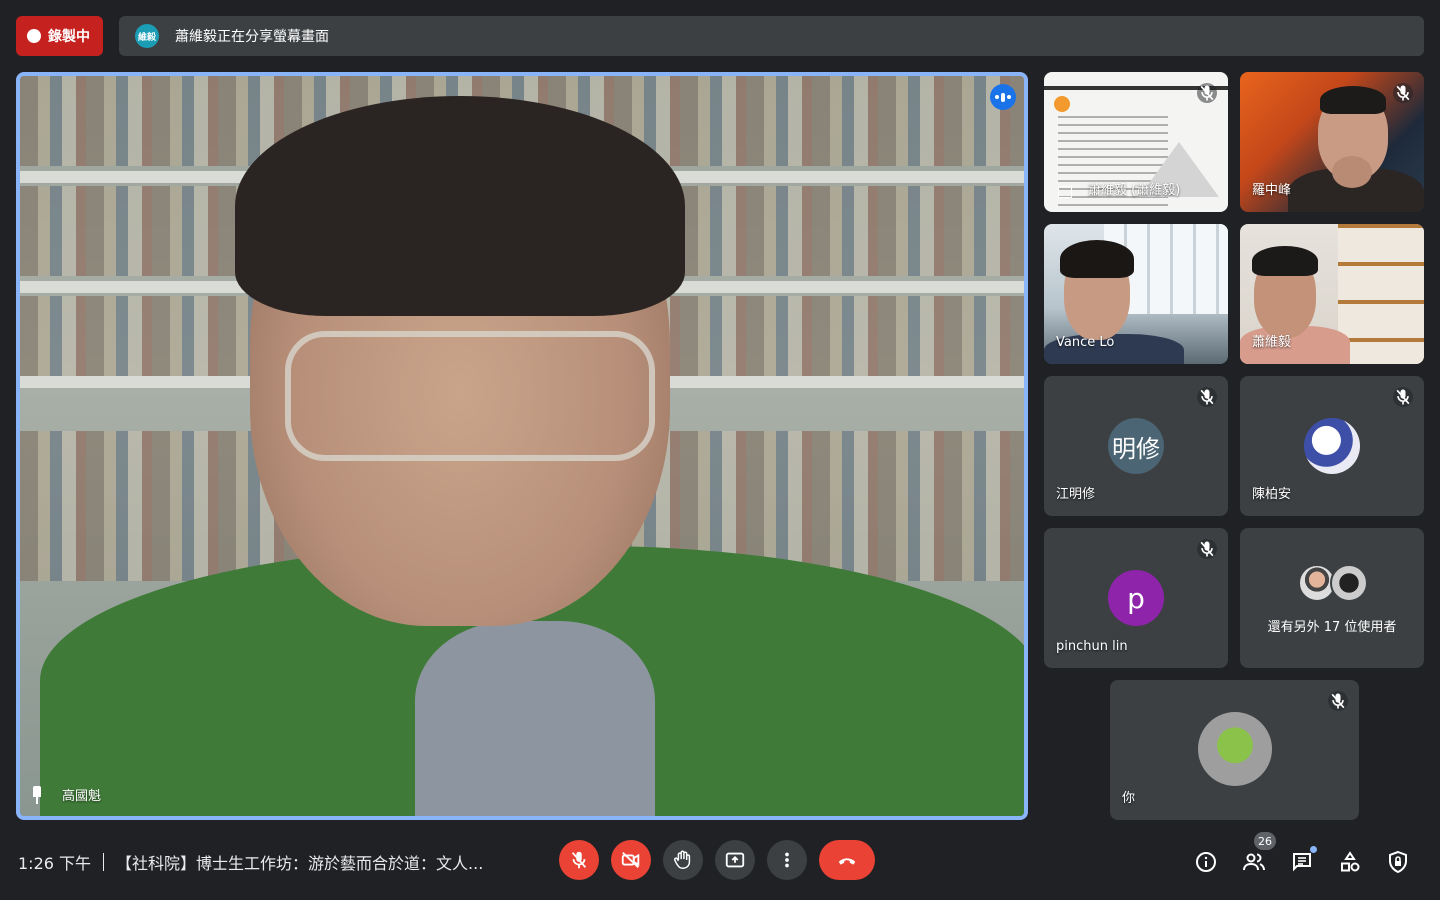 The width and height of the screenshot is (1440, 900). I want to click on chat-icon, so click(1302, 862).